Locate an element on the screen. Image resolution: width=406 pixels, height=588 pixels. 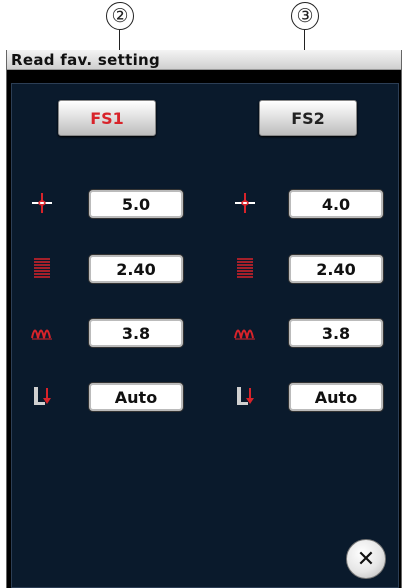
fs1-stitch-length-value: 2.40 is located at coordinates (136, 269).